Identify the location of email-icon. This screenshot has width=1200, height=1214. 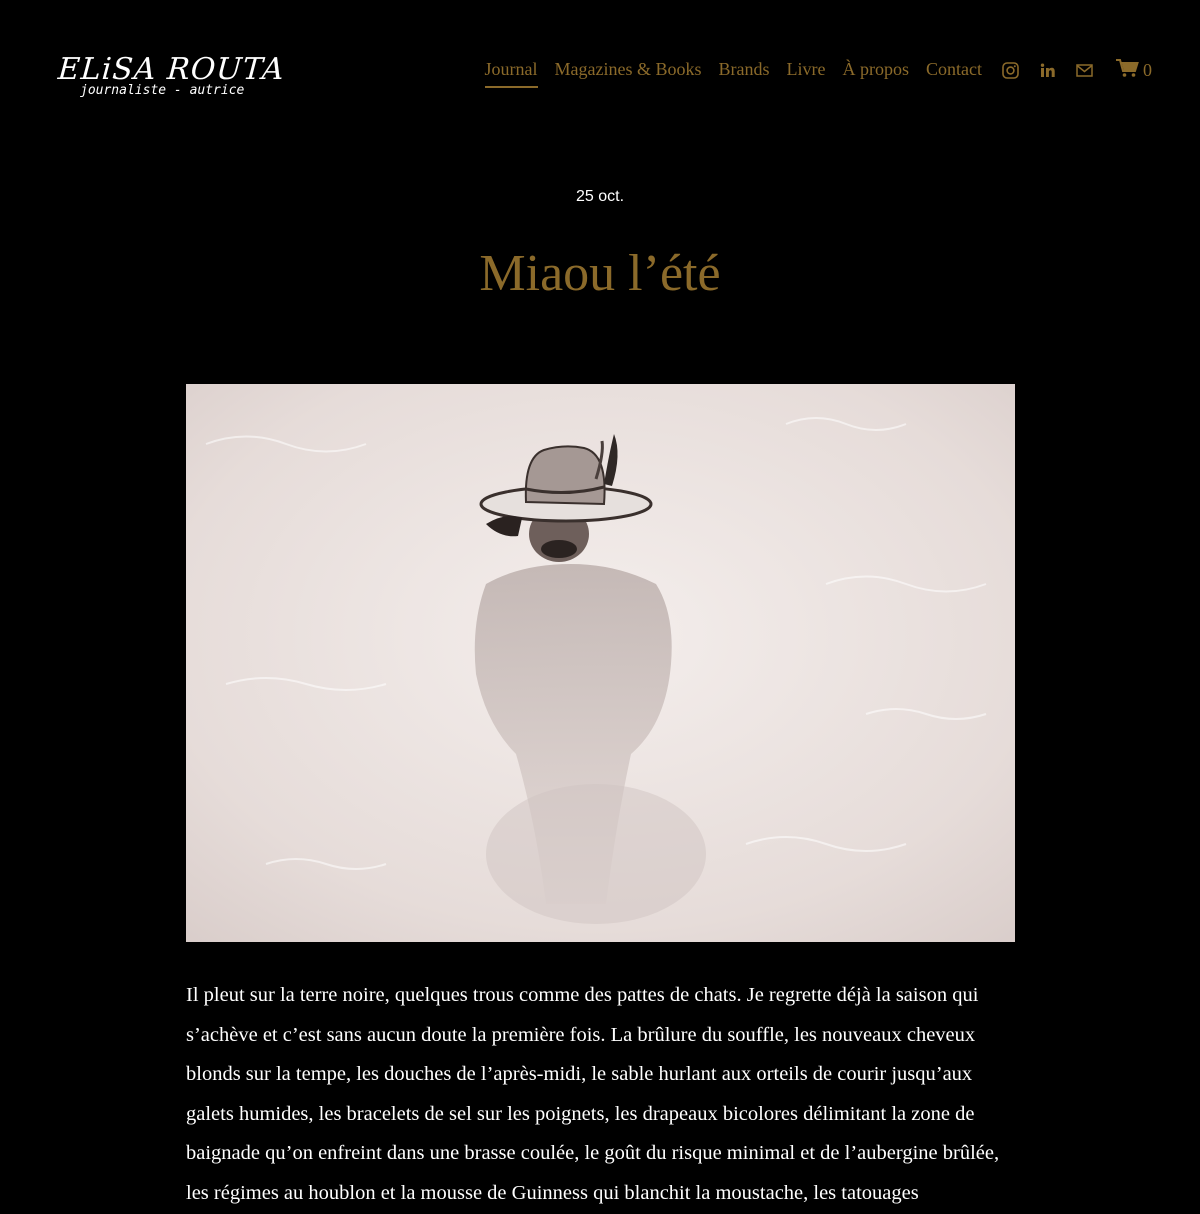
(1084, 71).